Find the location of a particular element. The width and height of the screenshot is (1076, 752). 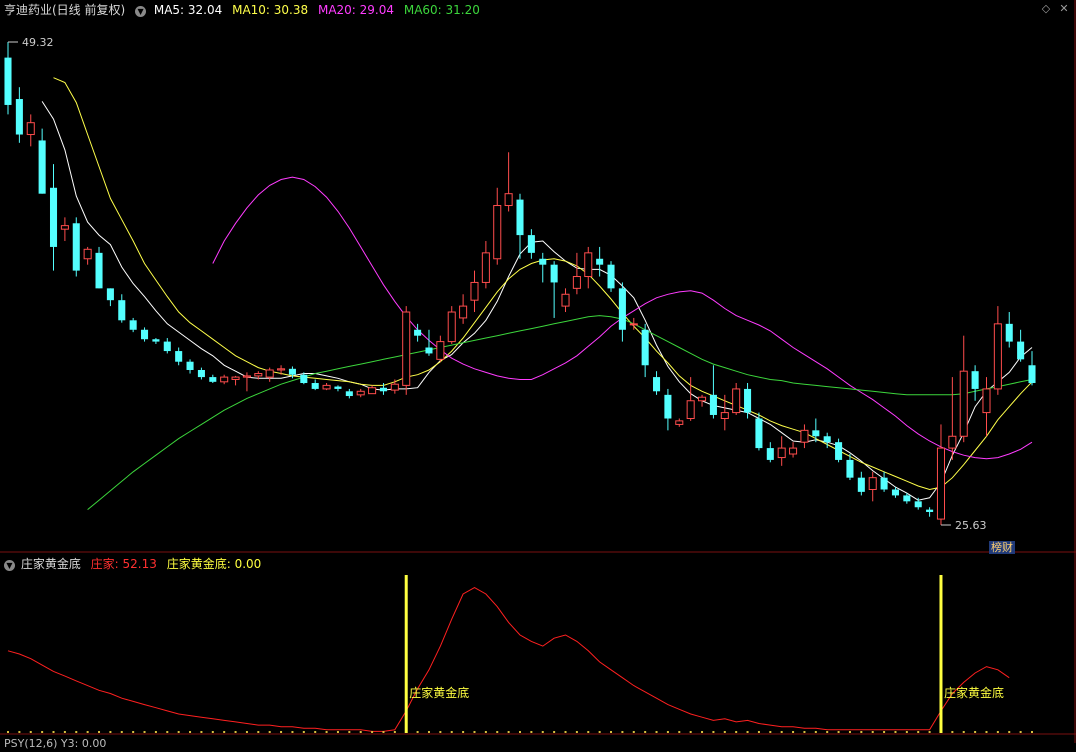

next-panel-header: PSY(12,6) Y3: 0.00 is located at coordinates (58, 744).